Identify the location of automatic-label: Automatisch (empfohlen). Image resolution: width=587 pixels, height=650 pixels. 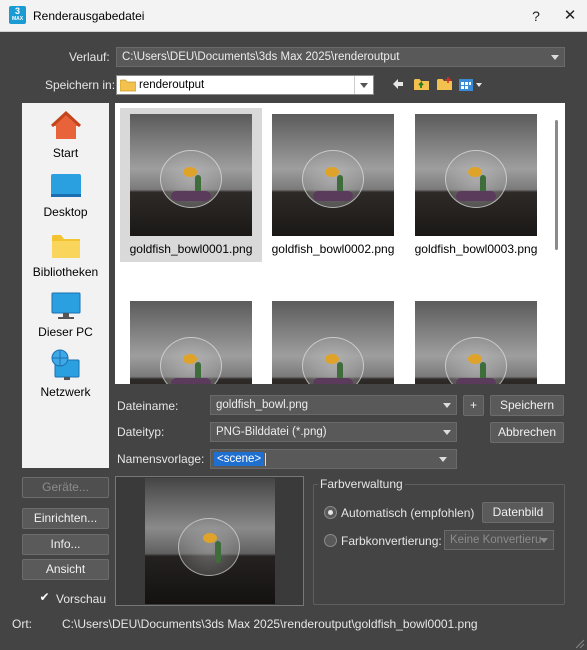
(408, 513).